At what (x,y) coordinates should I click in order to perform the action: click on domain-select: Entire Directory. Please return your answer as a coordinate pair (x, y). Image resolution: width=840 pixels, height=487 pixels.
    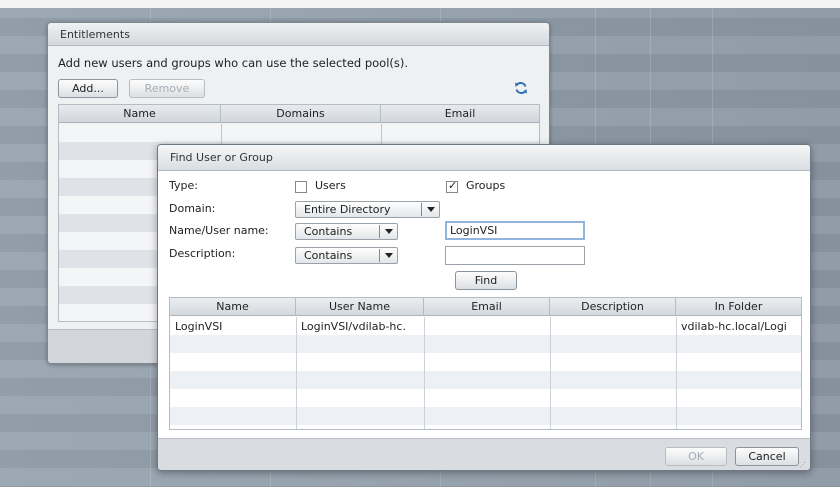
    Looking at the image, I should click on (367, 209).